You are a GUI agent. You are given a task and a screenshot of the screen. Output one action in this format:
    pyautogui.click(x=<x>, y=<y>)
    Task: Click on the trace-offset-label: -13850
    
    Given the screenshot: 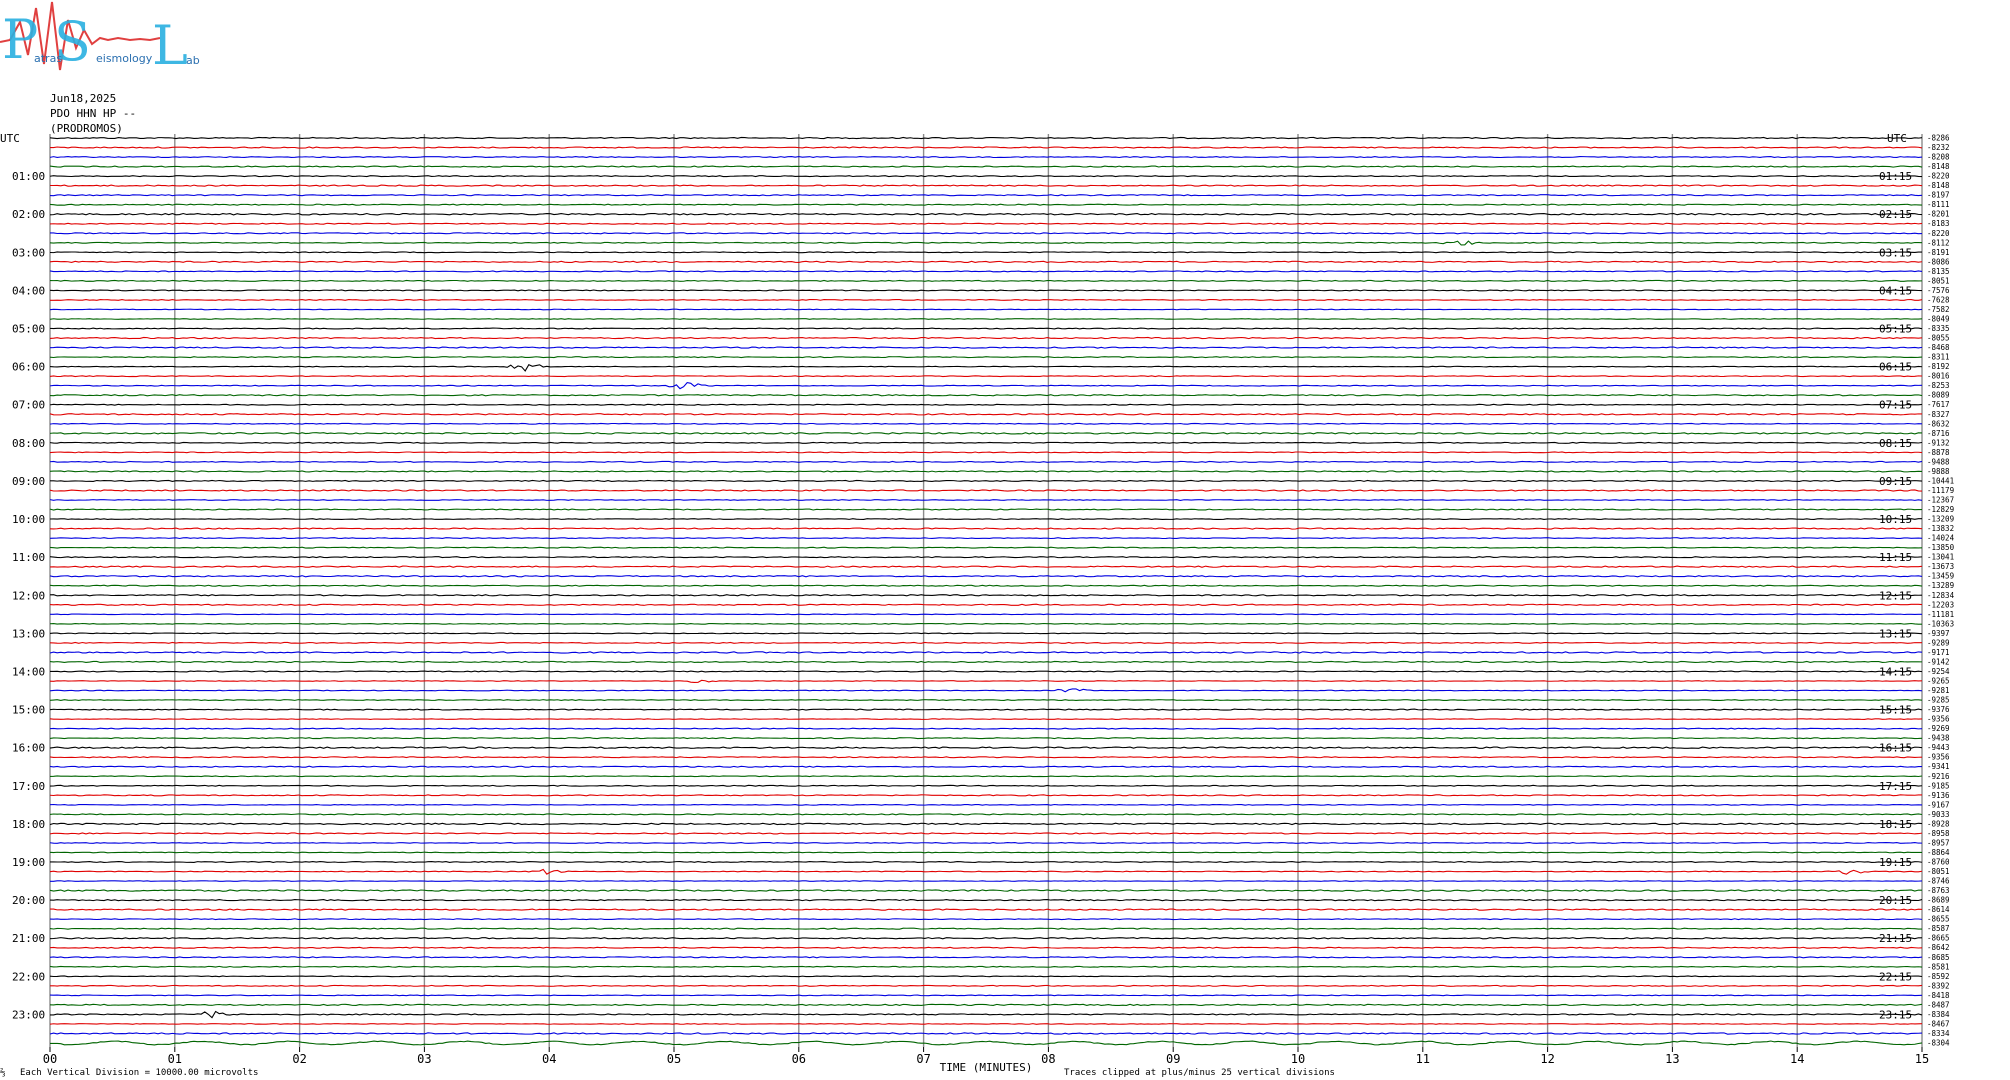 What is the action you would take?
    pyautogui.click(x=1941, y=547)
    